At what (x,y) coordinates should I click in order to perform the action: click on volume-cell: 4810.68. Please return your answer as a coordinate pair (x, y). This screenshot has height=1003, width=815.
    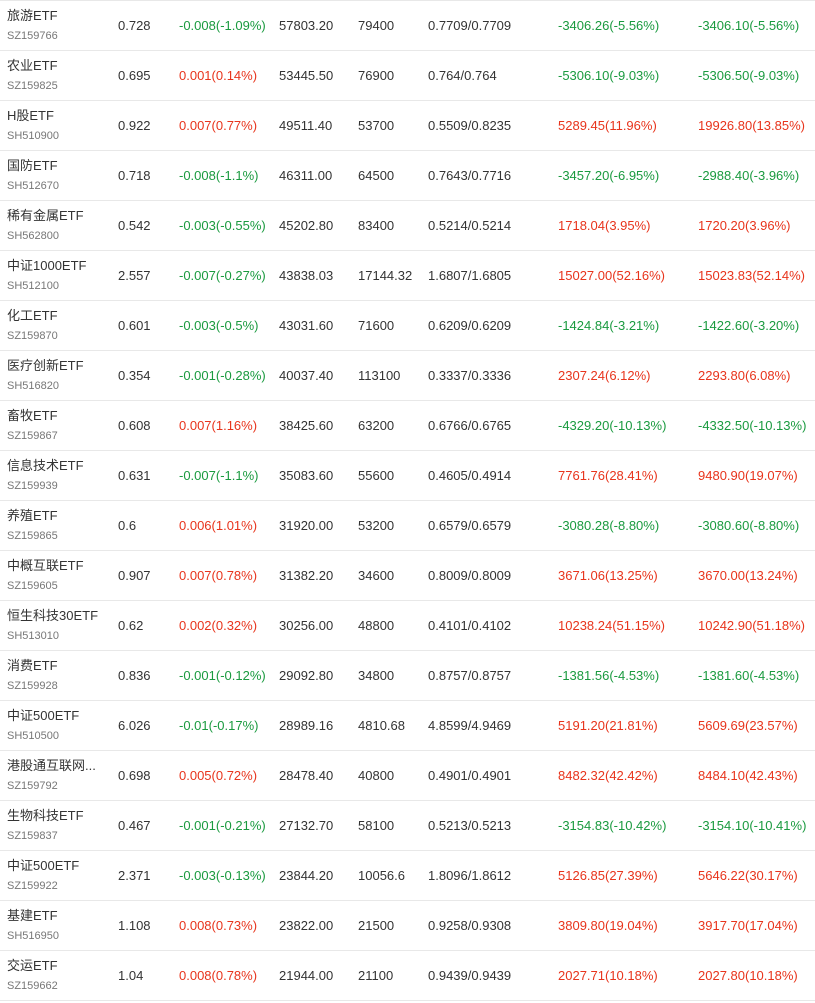
    Looking at the image, I should click on (381, 725).